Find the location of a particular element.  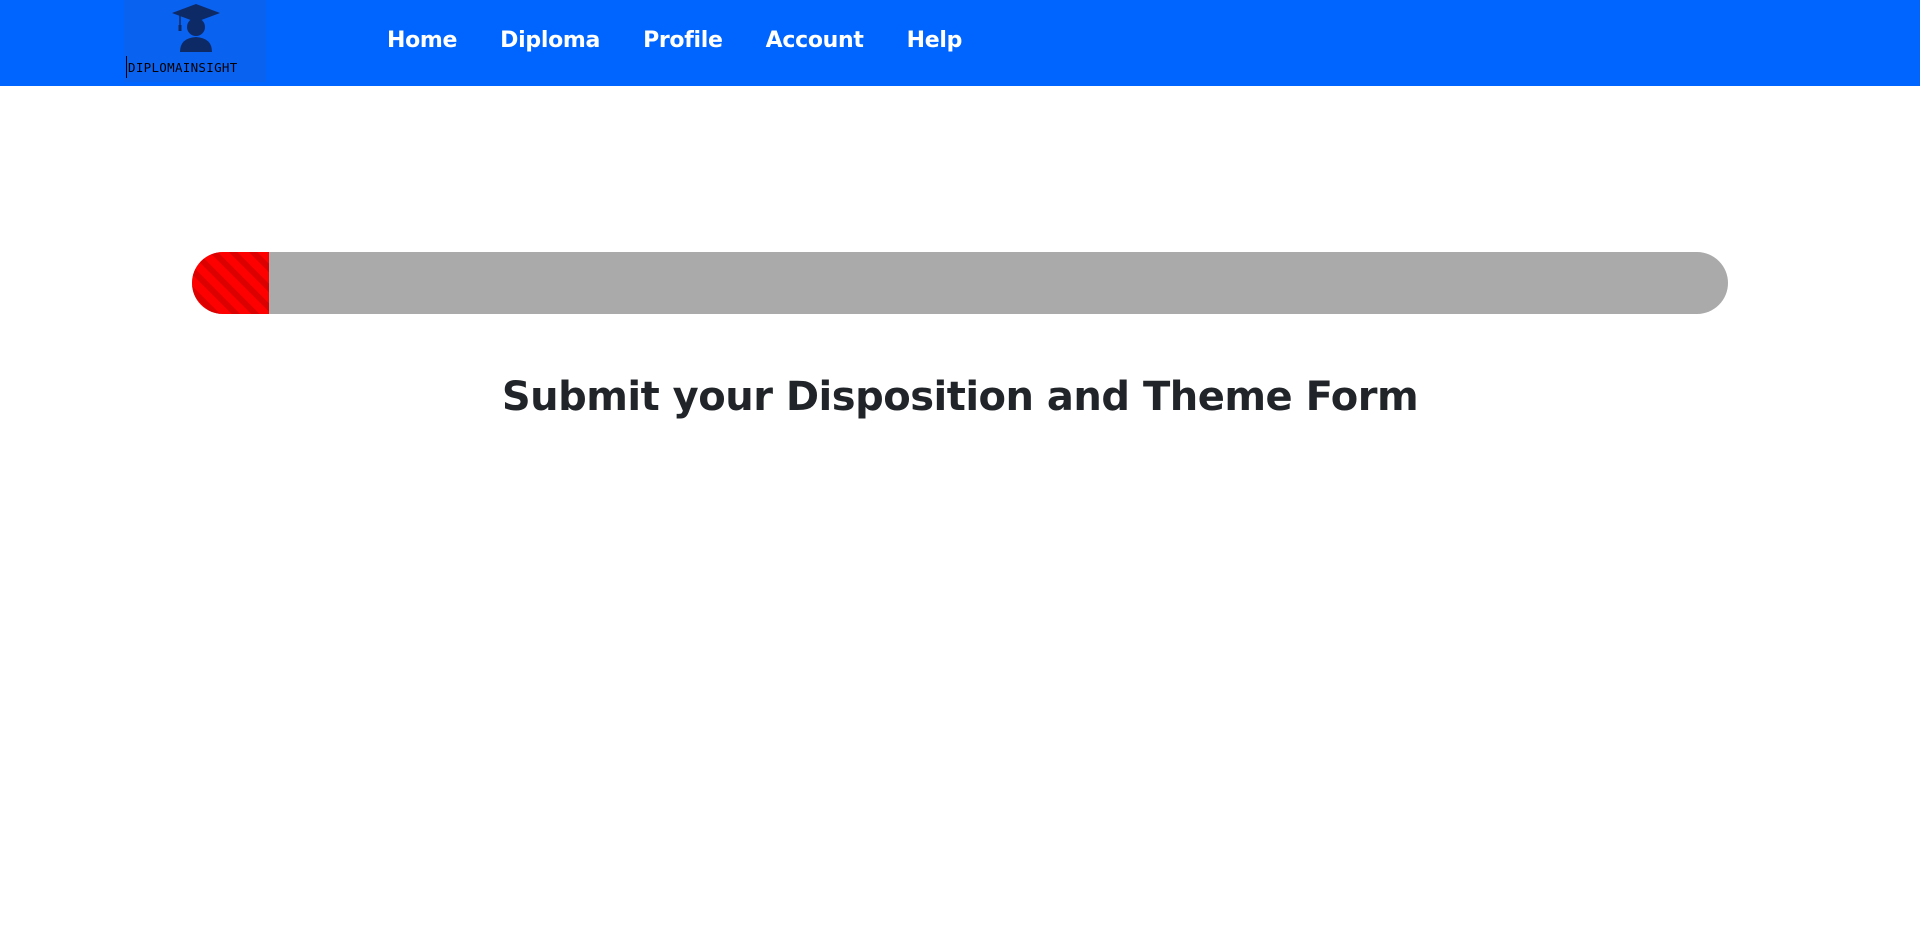

nav-diploma: Diploma is located at coordinates (550, 40).